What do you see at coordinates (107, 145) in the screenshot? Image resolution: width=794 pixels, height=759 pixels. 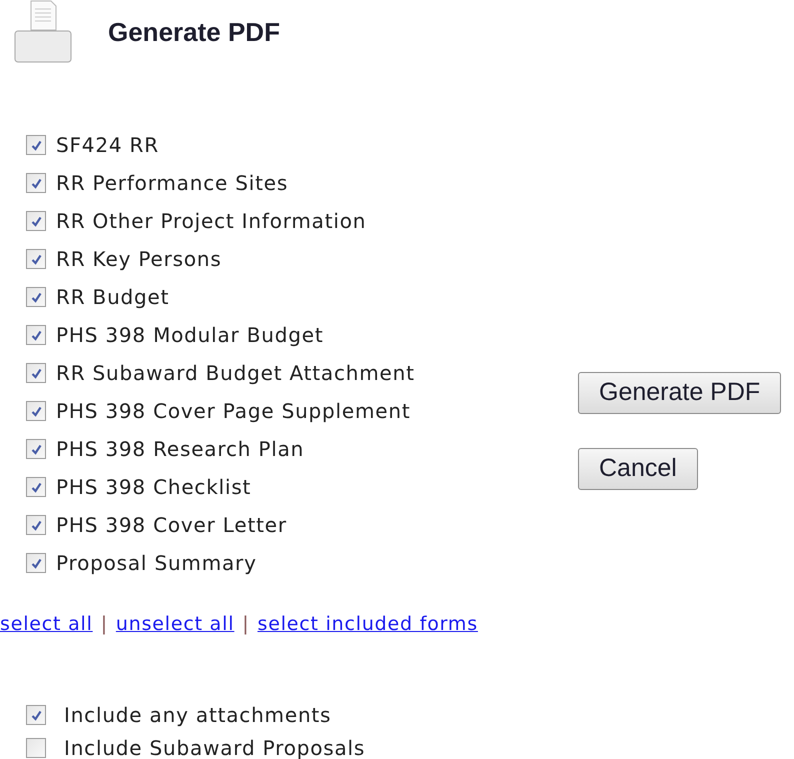 I see `form-label: SF424 RR` at bounding box center [107, 145].